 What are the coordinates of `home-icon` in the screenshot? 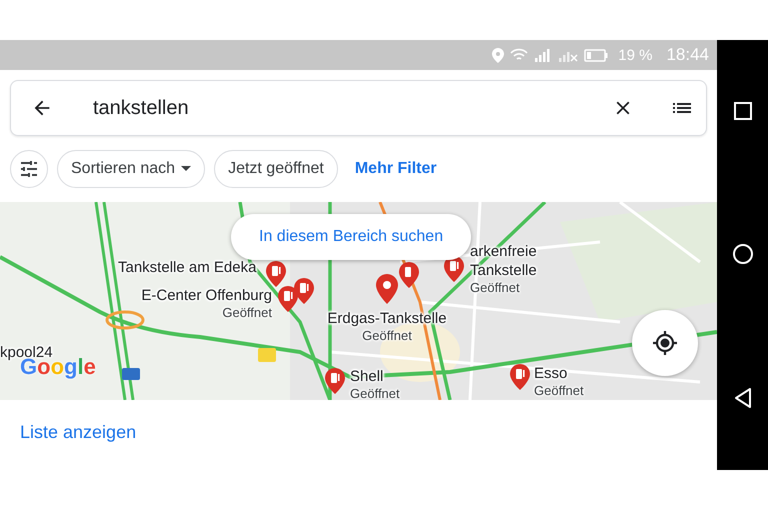 It's located at (743, 254).